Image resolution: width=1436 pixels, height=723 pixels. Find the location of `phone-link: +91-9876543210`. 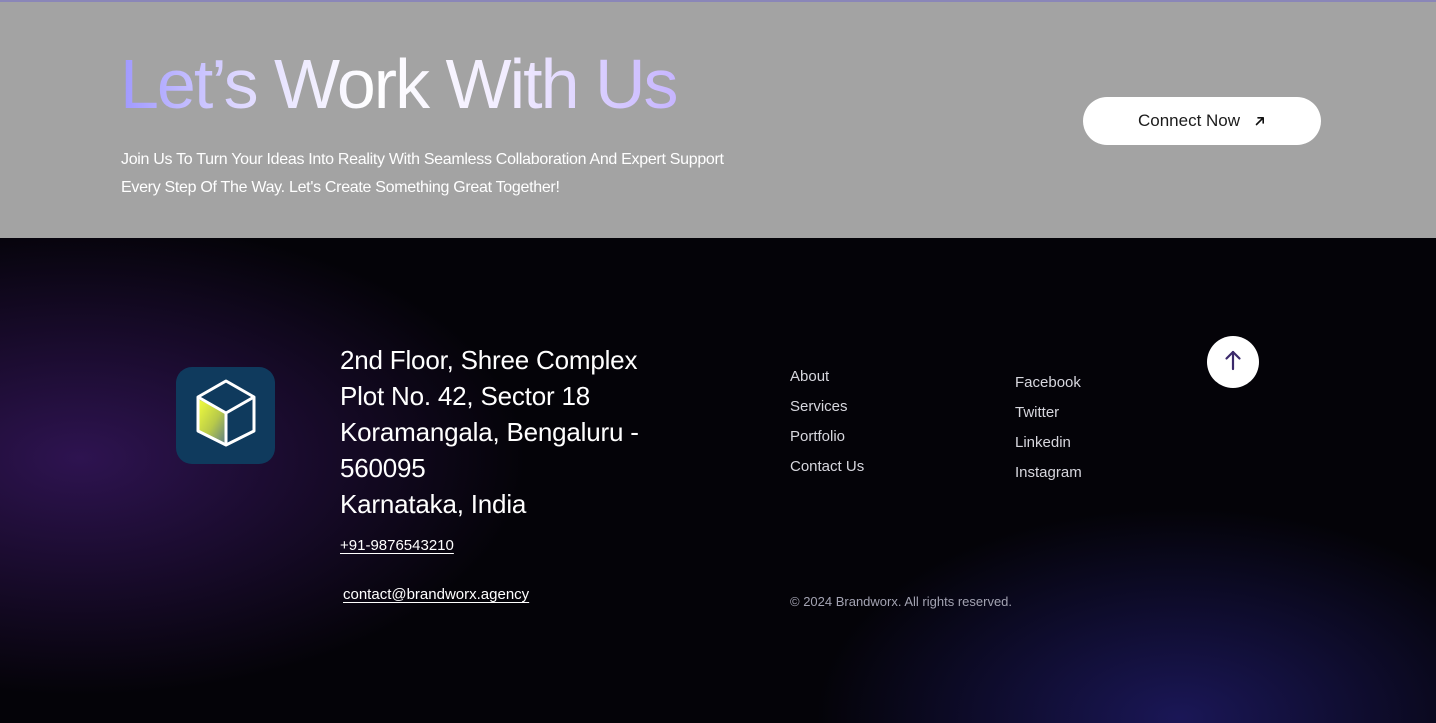

phone-link: +91-9876543210 is located at coordinates (397, 545).